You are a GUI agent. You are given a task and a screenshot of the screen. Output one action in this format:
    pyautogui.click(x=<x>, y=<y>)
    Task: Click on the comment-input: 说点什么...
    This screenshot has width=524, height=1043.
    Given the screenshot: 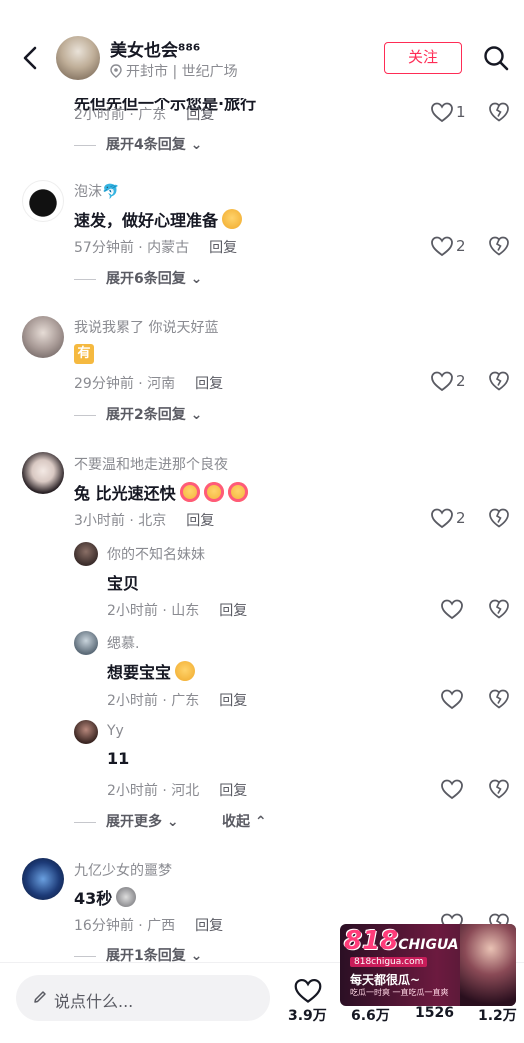 What is the action you would take?
    pyautogui.click(x=143, y=998)
    